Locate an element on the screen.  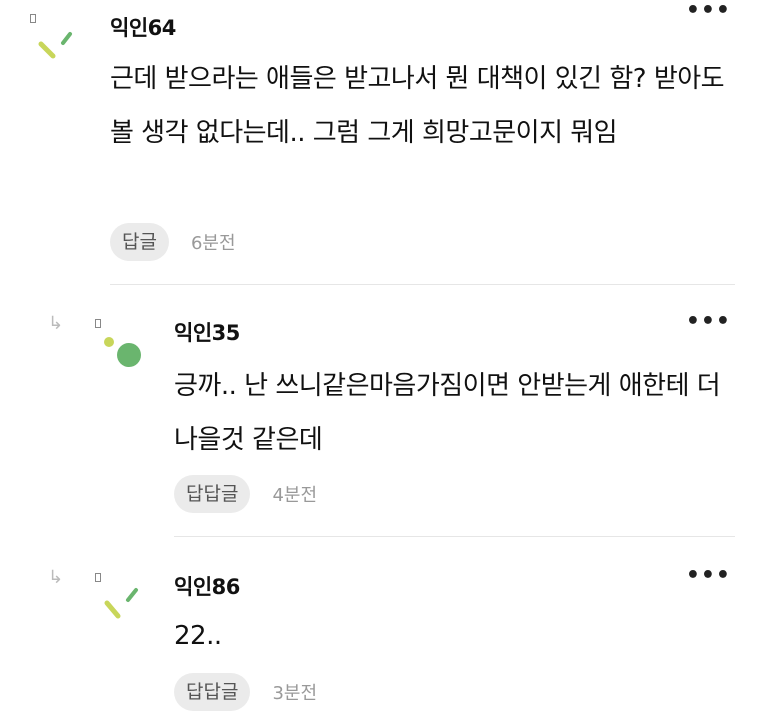
comment-timestamp: 4분전 is located at coordinates (295, 495).